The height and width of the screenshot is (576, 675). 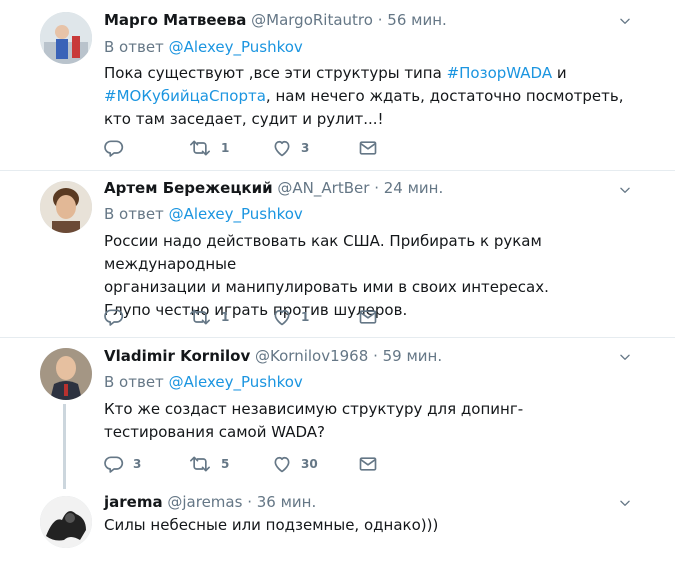 I want to click on author-name: Vladimir Kornilov, so click(x=177, y=356).